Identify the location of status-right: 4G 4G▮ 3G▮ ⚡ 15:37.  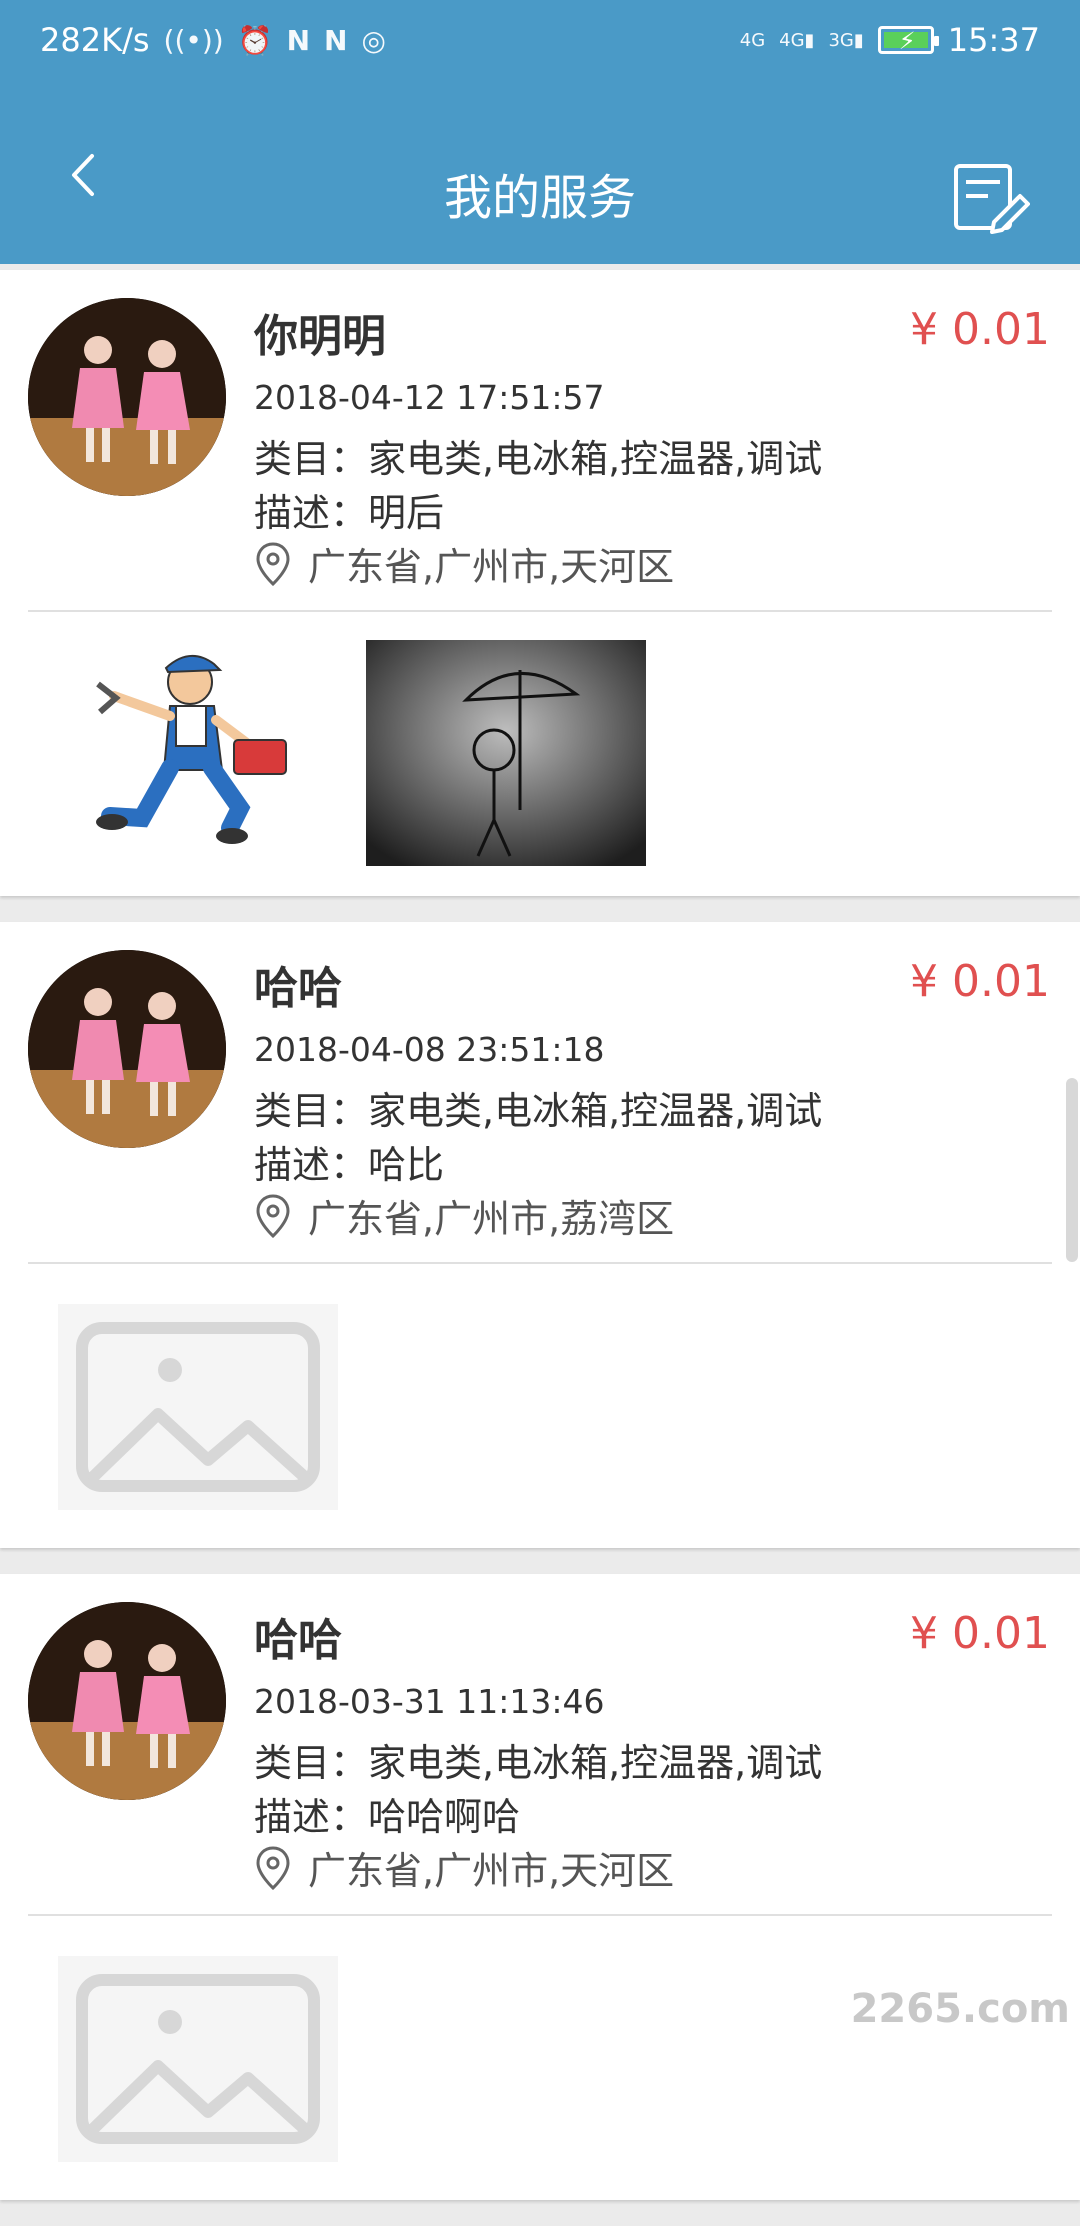
(890, 40).